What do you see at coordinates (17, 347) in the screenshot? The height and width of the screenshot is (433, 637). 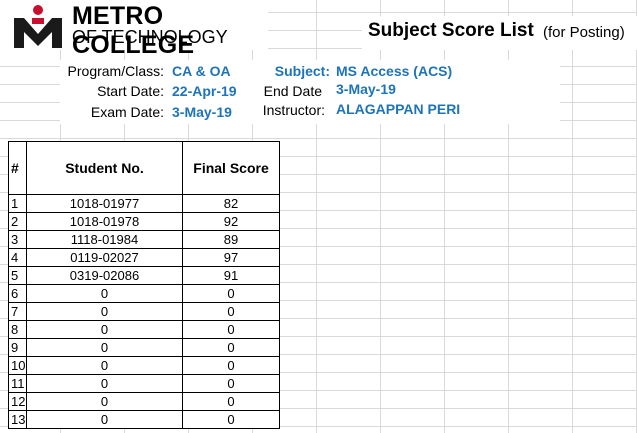 I see `row-number-cell: 9` at bounding box center [17, 347].